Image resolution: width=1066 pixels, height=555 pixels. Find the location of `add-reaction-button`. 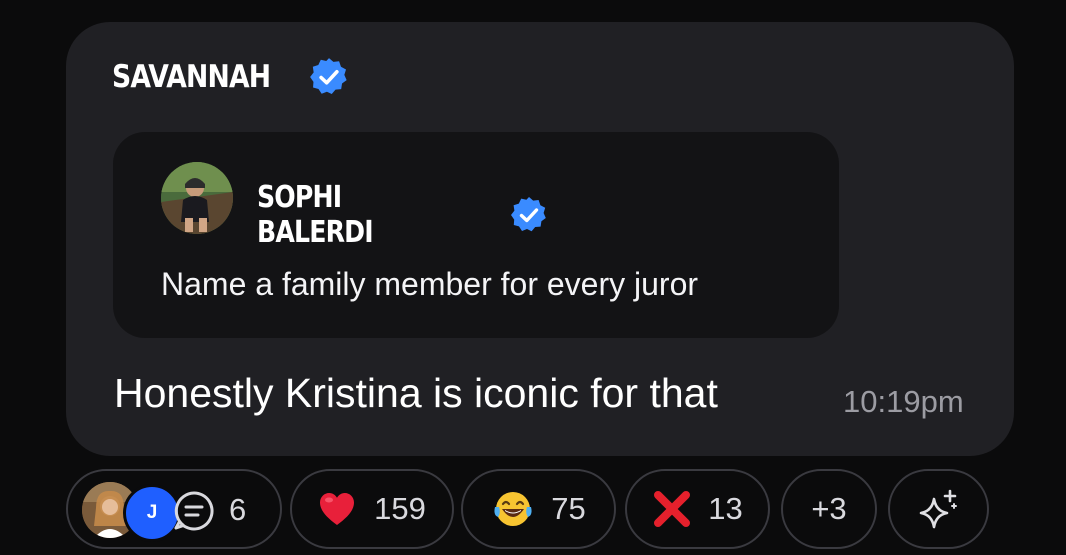

add-reaction-button is located at coordinates (938, 509).